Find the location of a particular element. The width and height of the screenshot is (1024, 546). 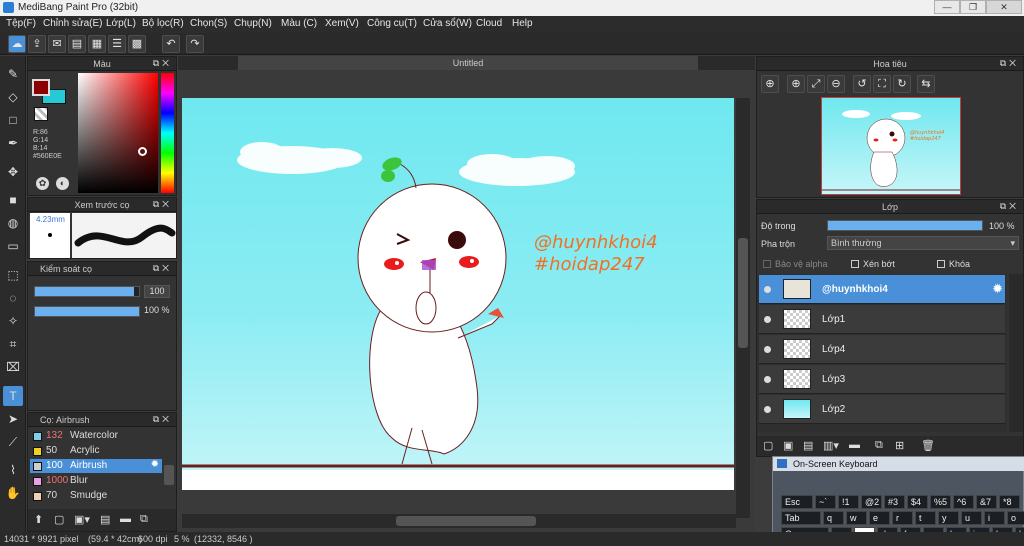

brush-tool-icon: ✎ is located at coordinates (13, 74).